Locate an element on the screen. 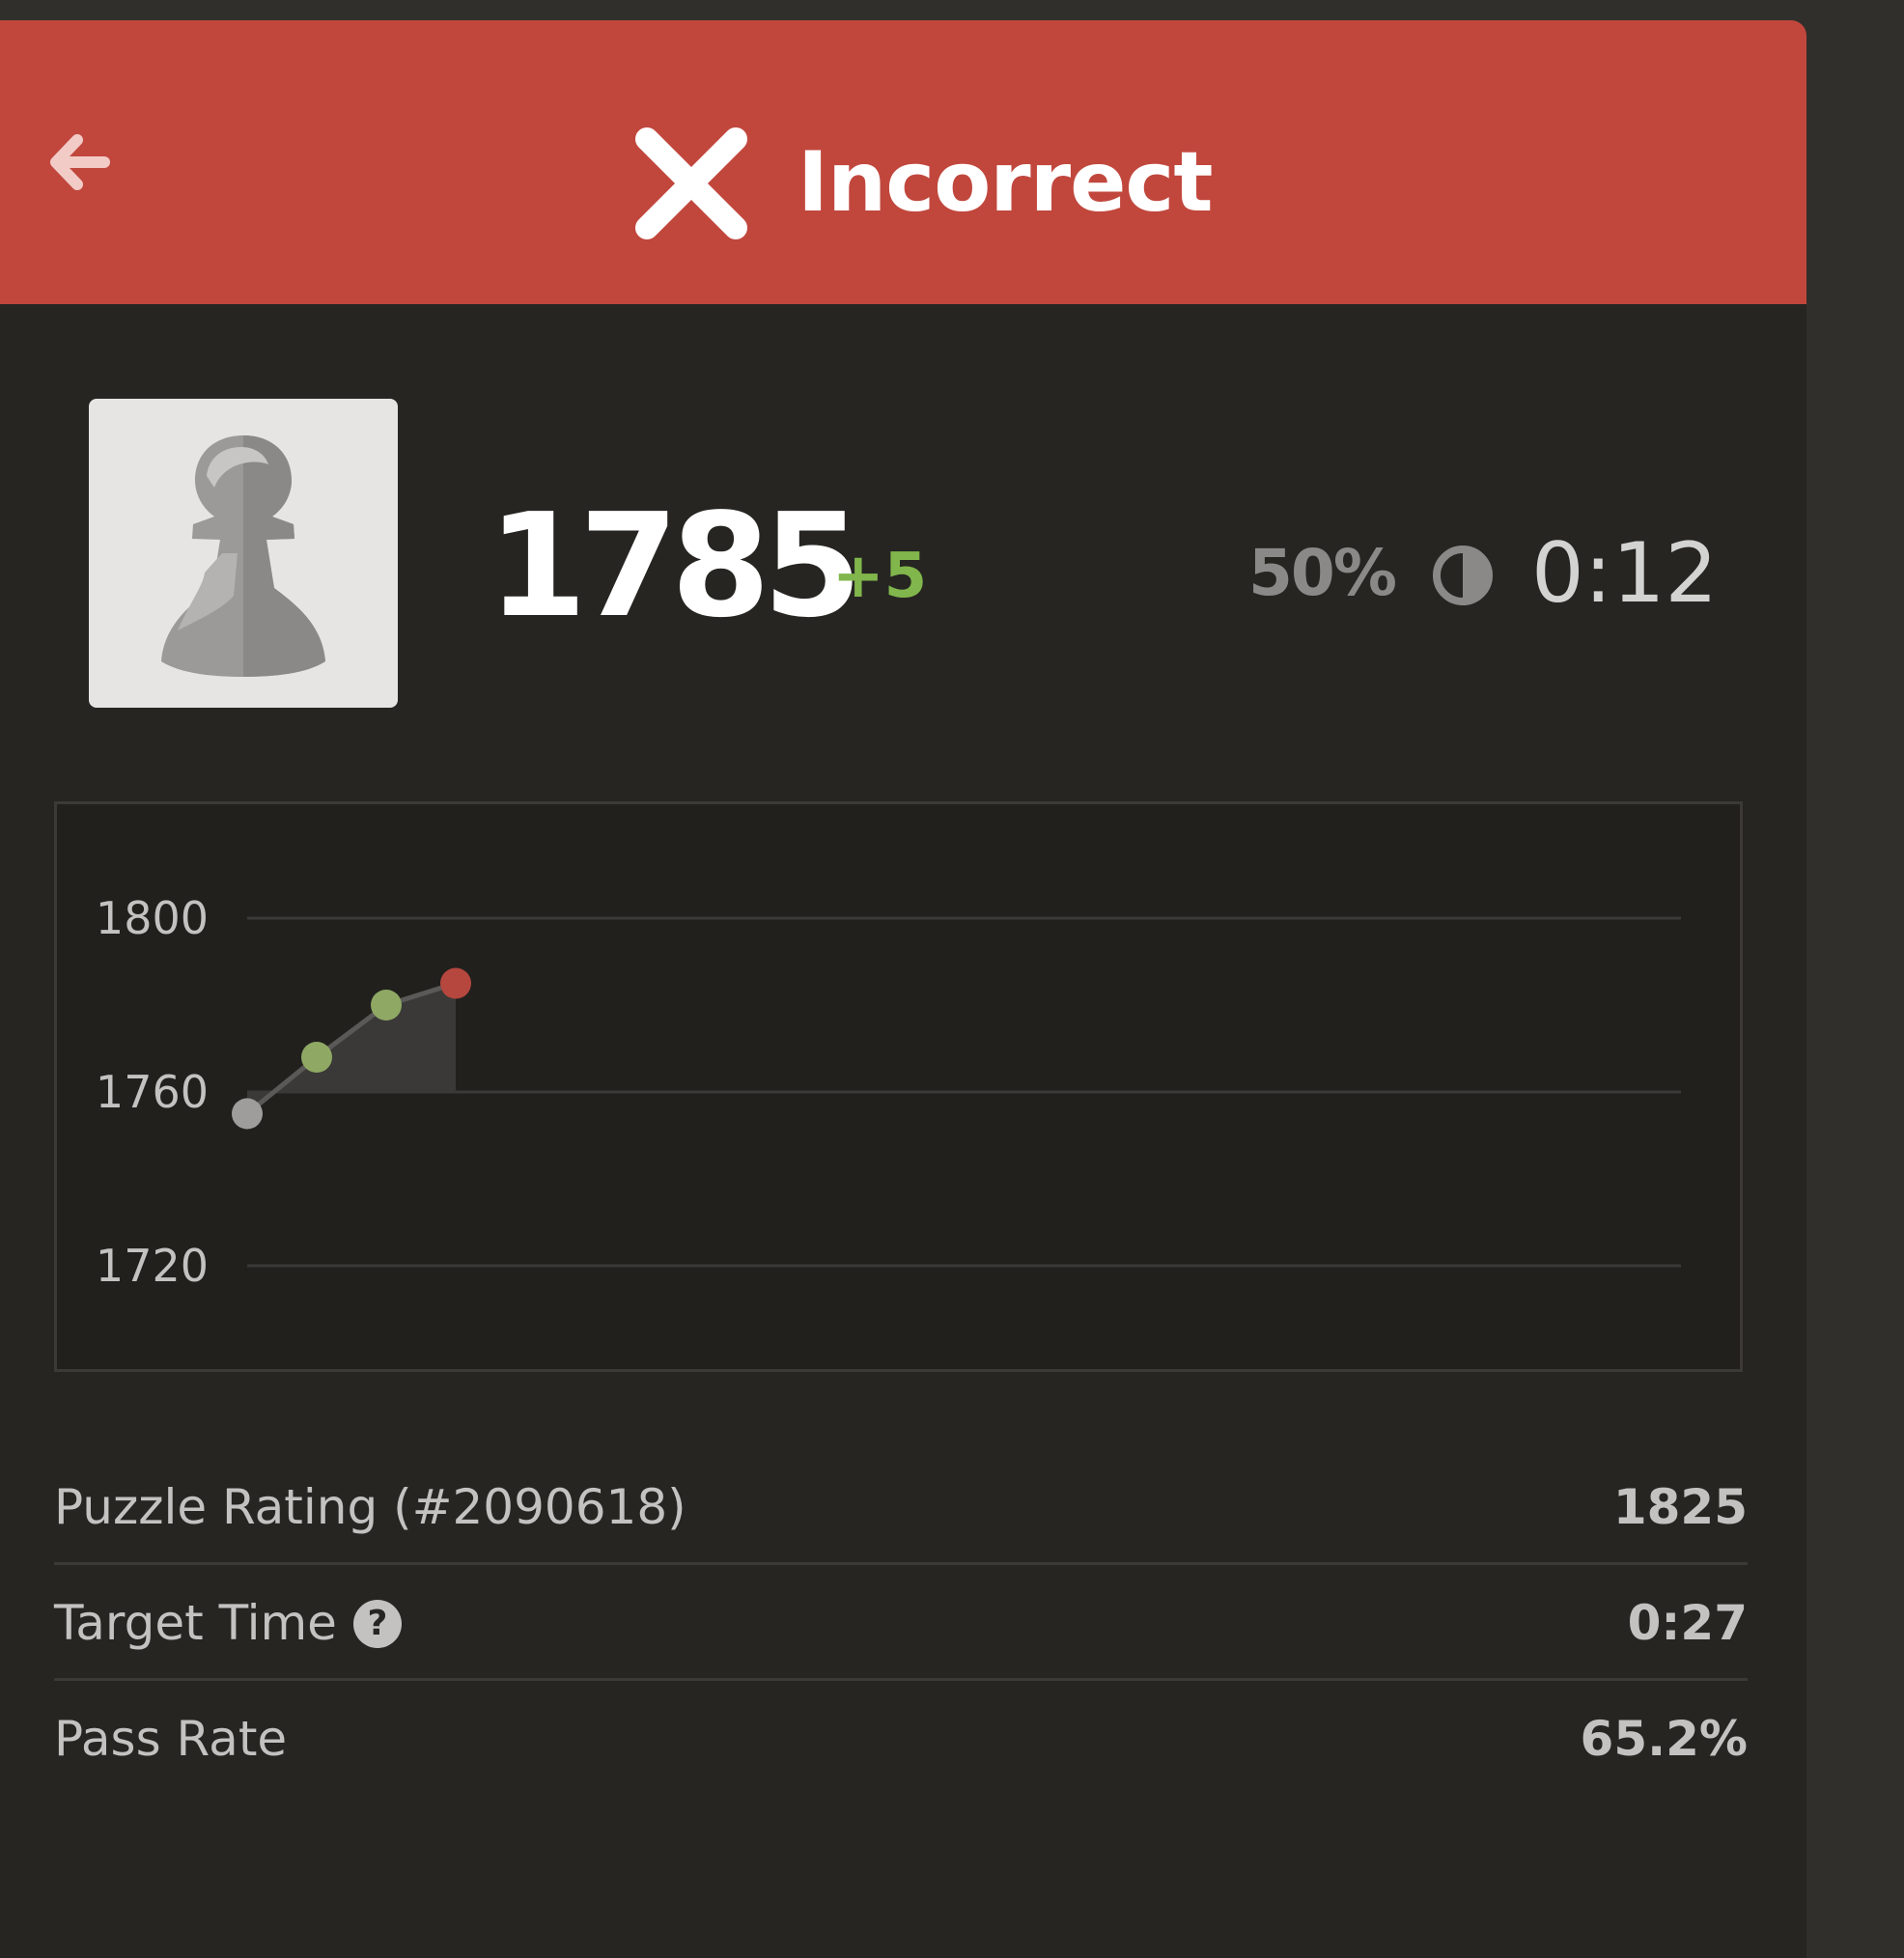  puzzle-rating-value: 1825 is located at coordinates (1680, 1507).